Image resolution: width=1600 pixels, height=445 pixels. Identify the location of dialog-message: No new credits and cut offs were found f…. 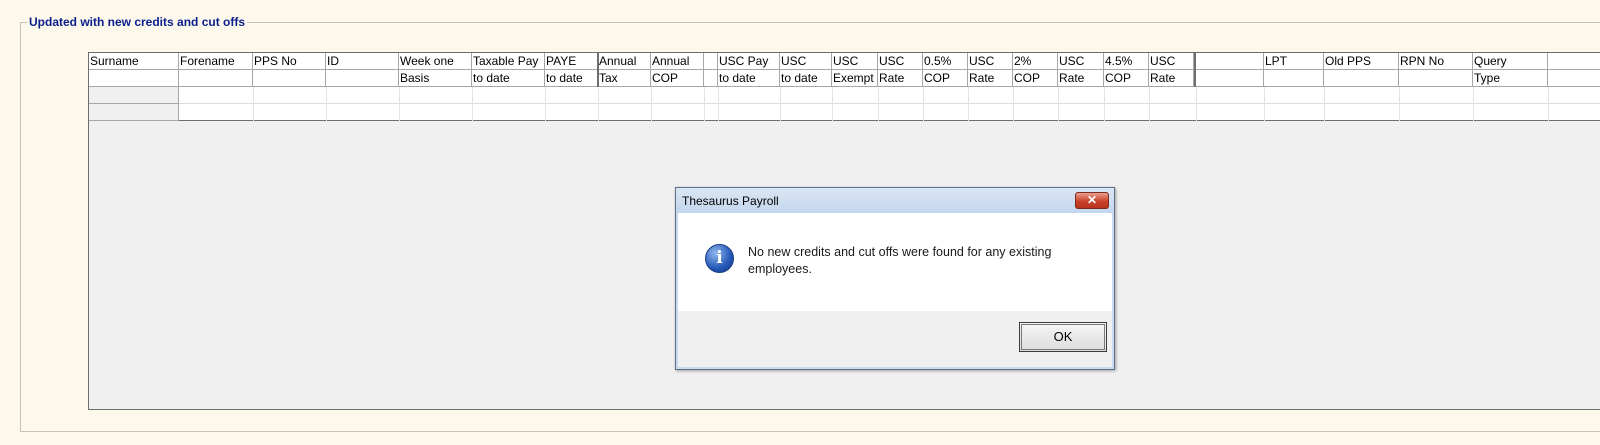
(900, 260).